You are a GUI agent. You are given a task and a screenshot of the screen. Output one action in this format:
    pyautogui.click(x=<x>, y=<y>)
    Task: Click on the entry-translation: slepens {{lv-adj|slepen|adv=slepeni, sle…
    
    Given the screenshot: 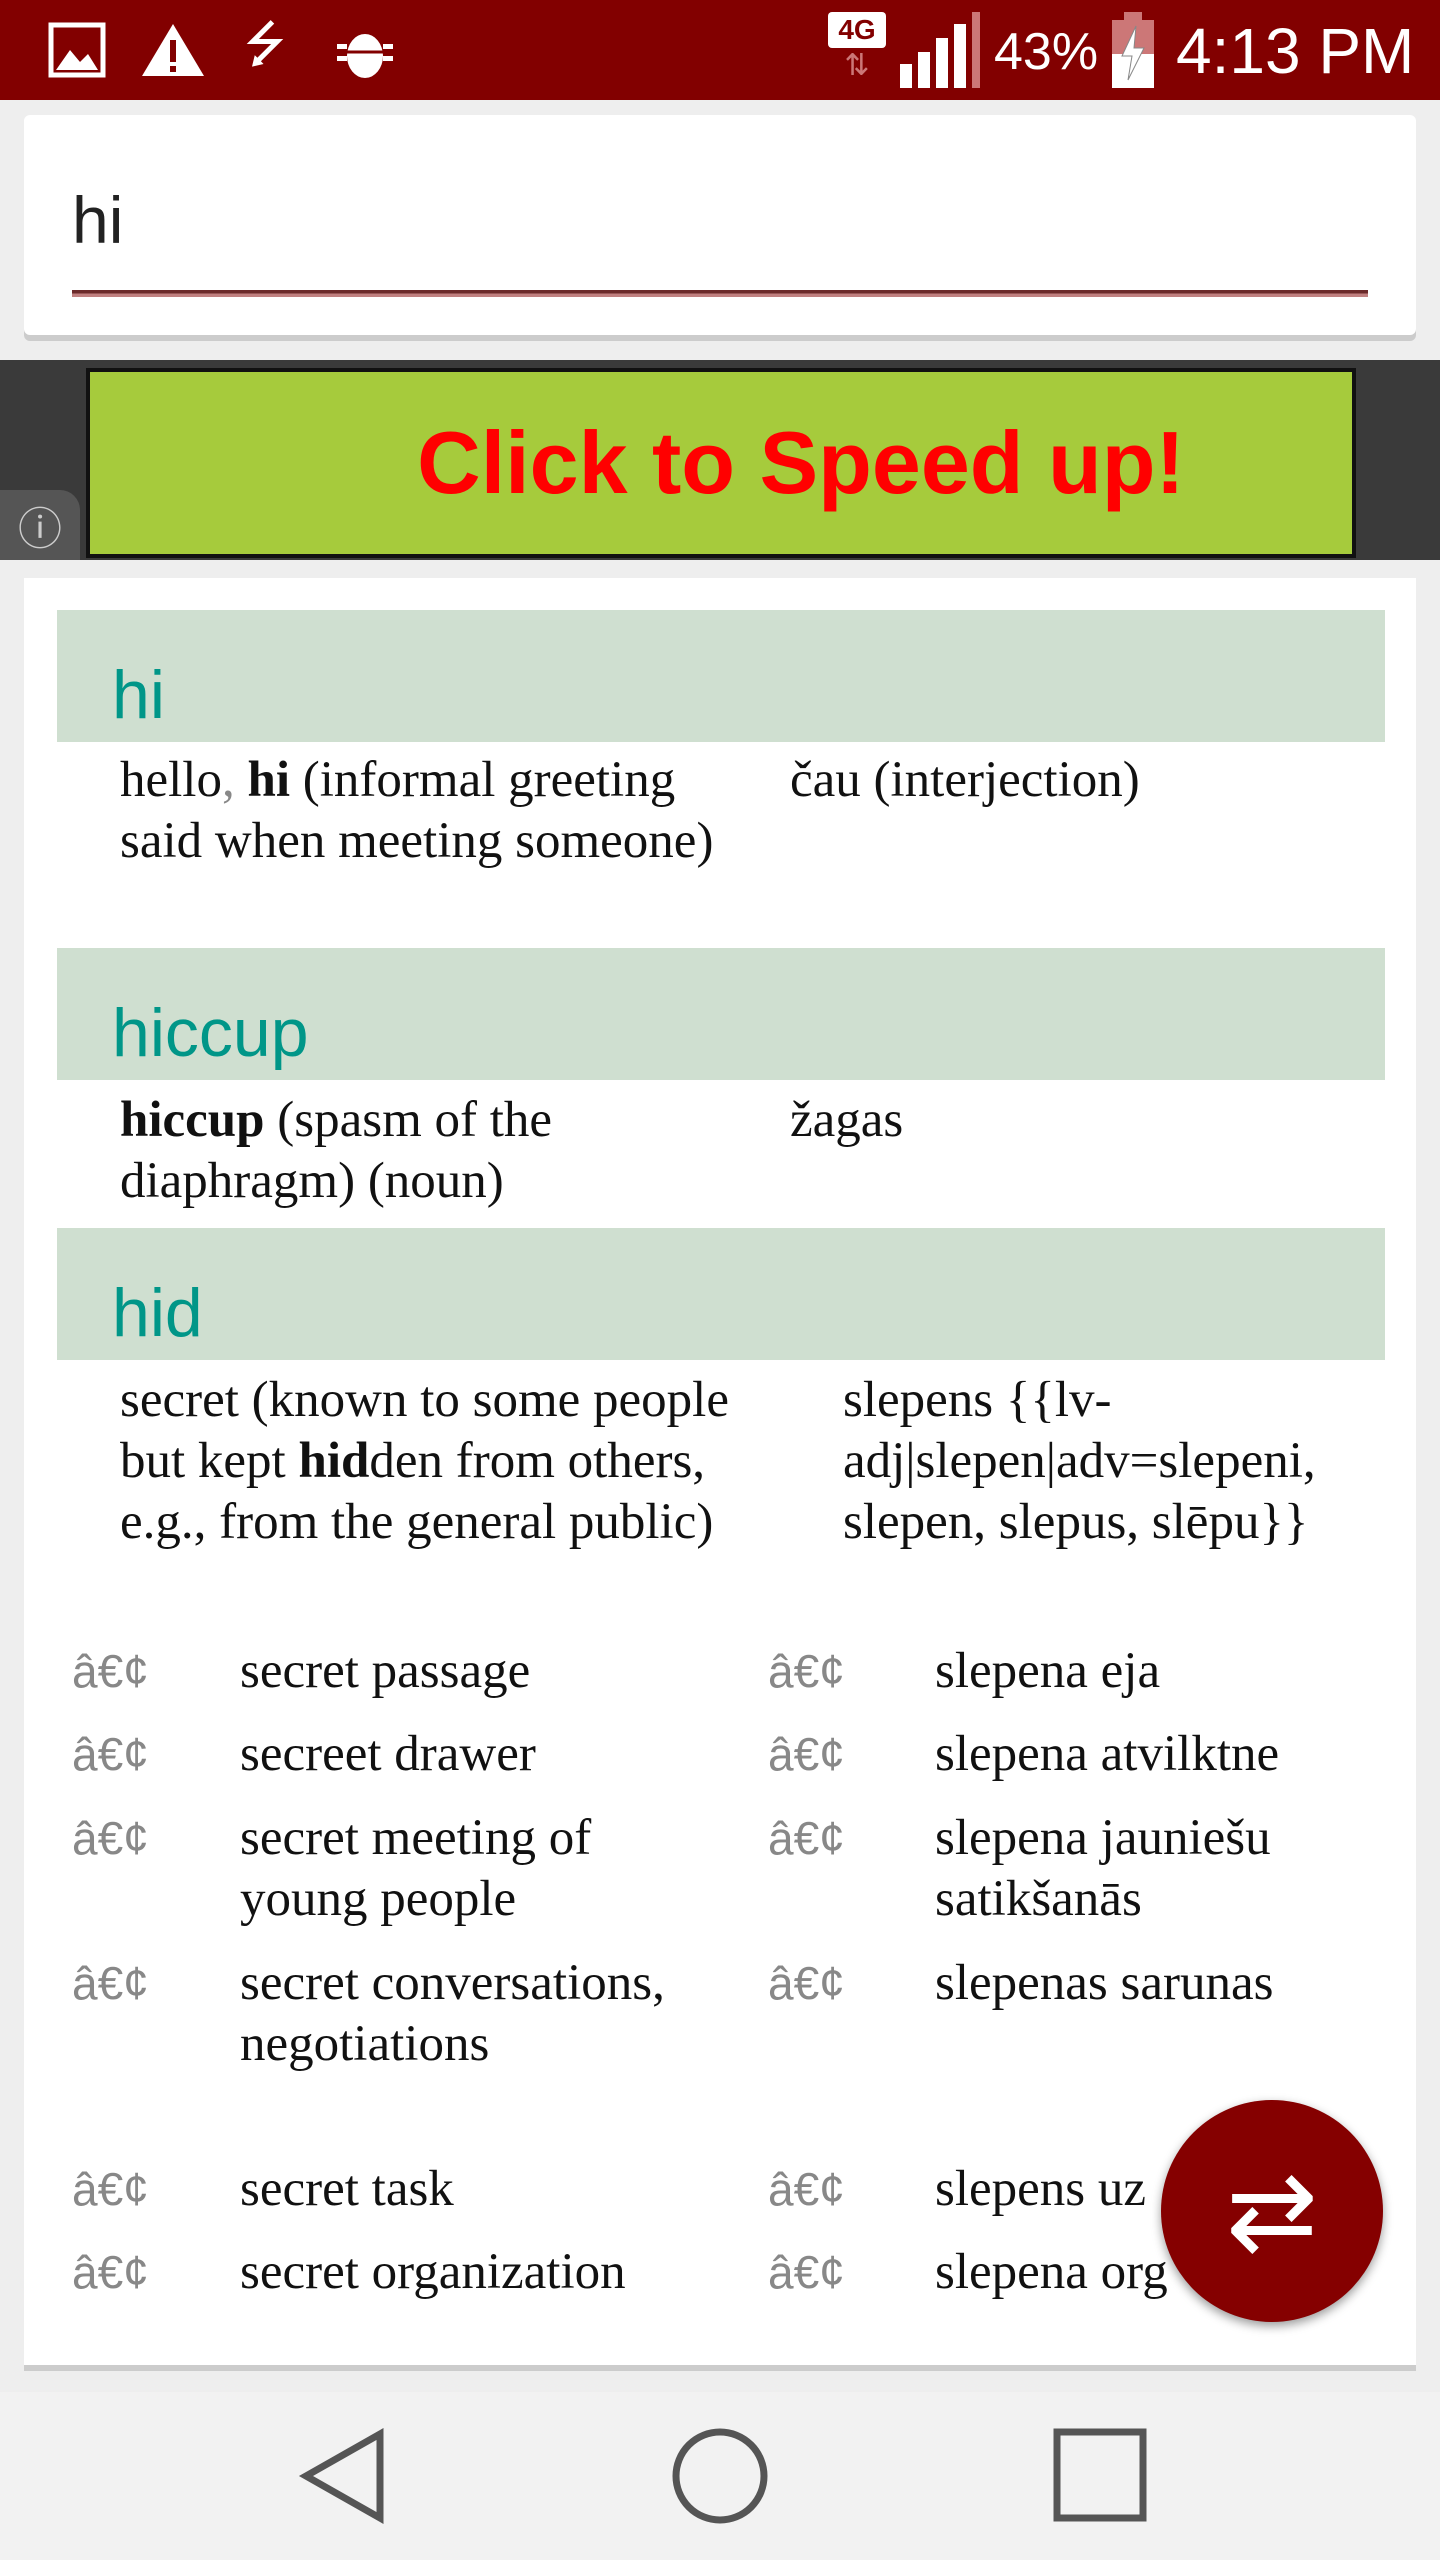 What is the action you would take?
    pyautogui.click(x=1079, y=1461)
    